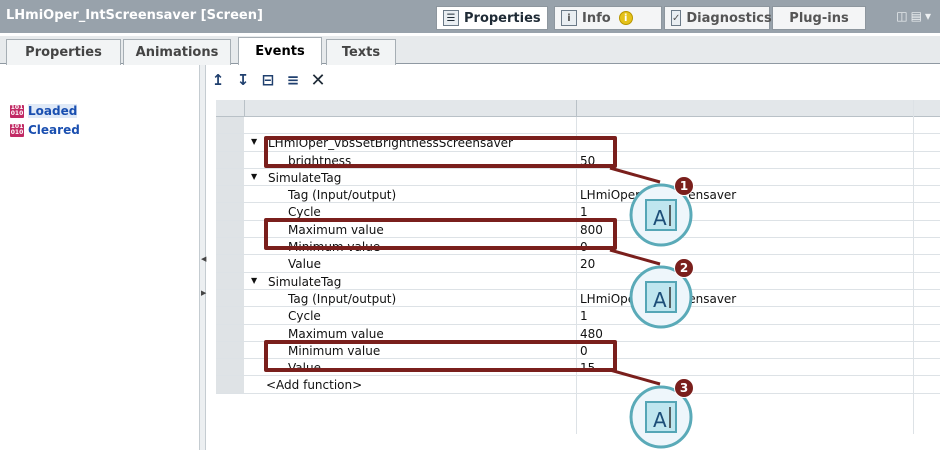  I want to click on collapse-all-icon: ⊟, so click(268, 80).